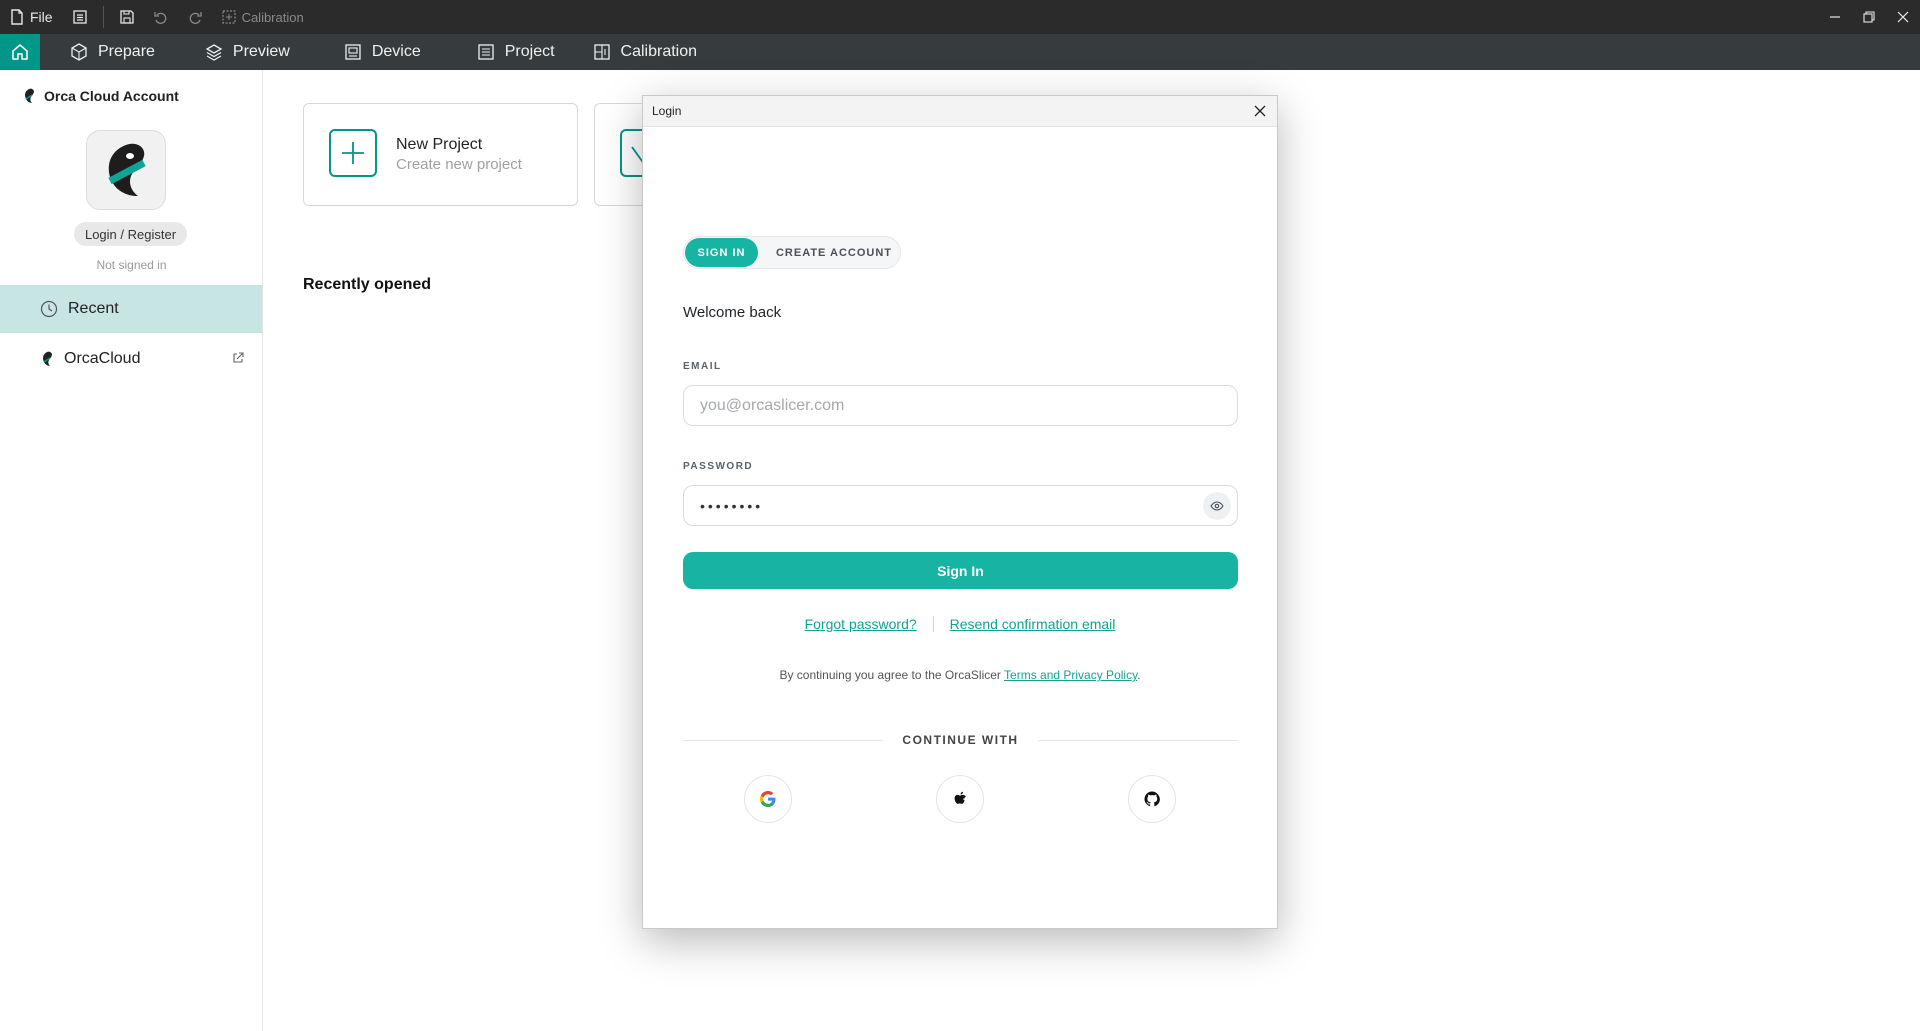 The image size is (1920, 1031). I want to click on undo-button, so click(161, 17).